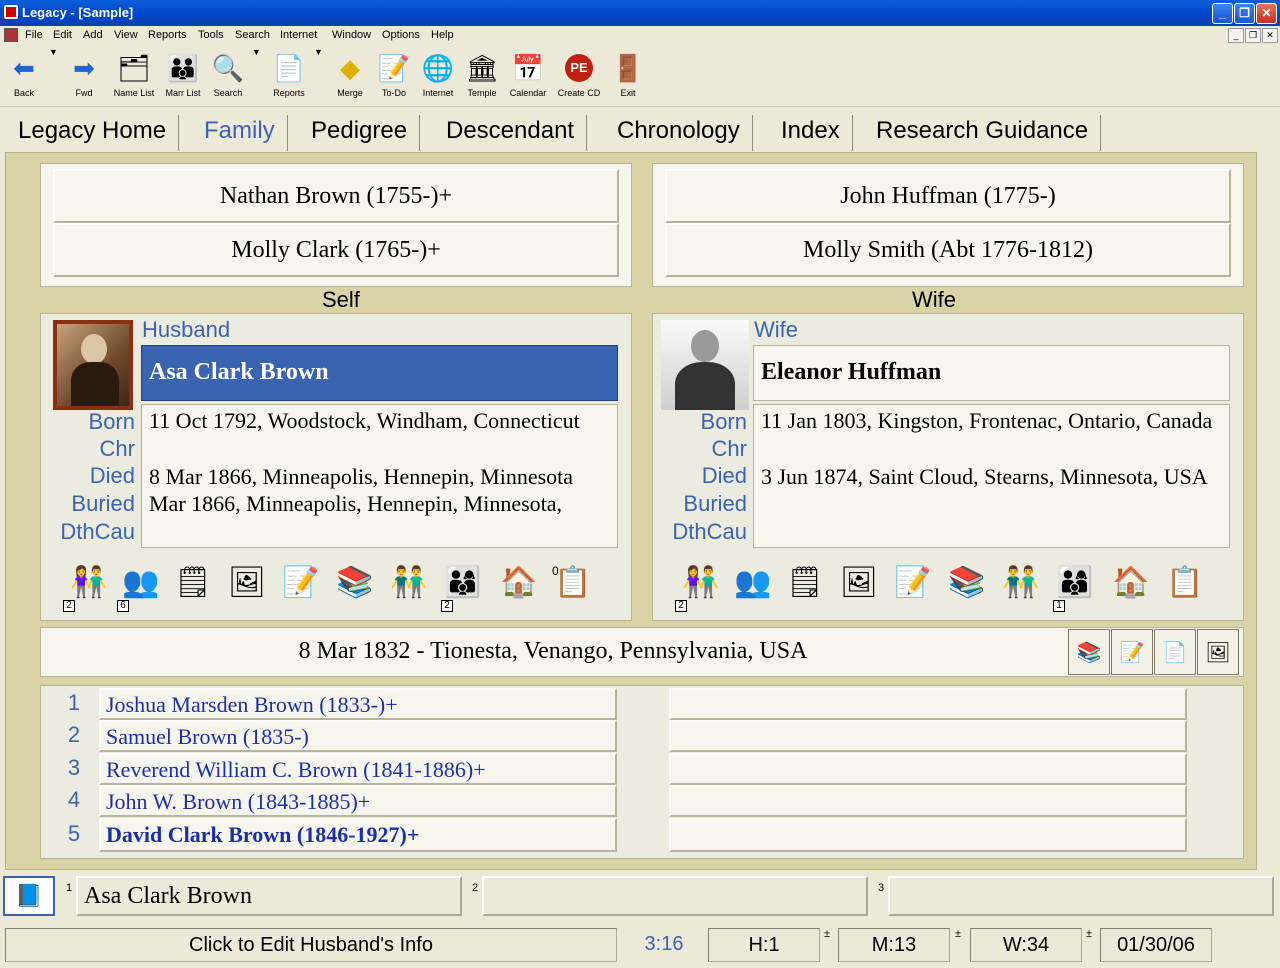 The width and height of the screenshot is (1280, 968). I want to click on back-dropdown-icon: ▼, so click(53, 75).